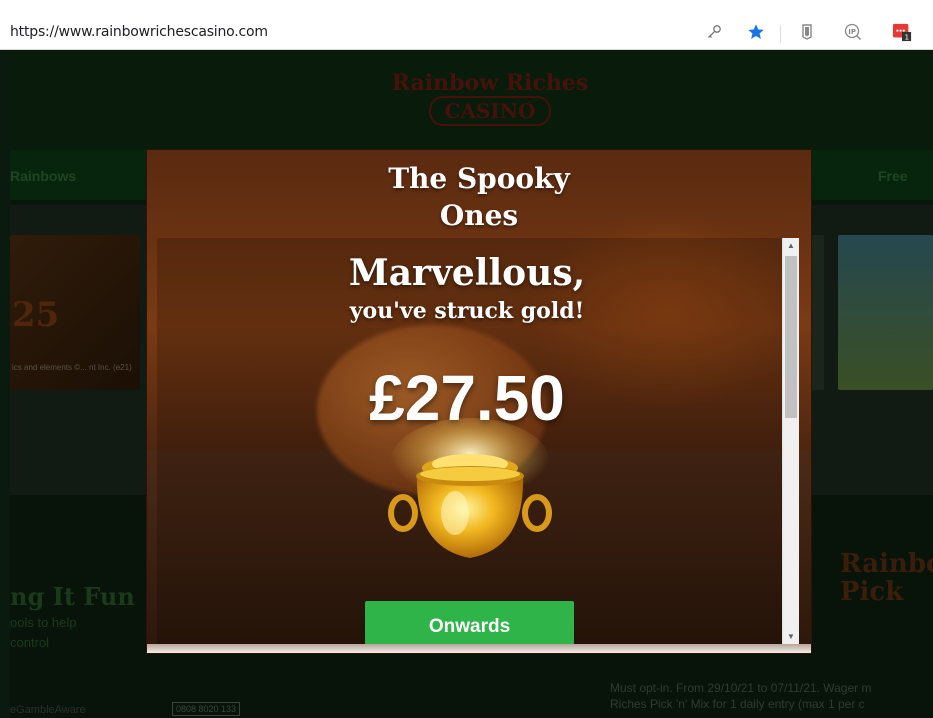 Image resolution: width=933 pixels, height=718 pixels. Describe the element at coordinates (714, 32) in the screenshot. I see `key-icon` at that location.